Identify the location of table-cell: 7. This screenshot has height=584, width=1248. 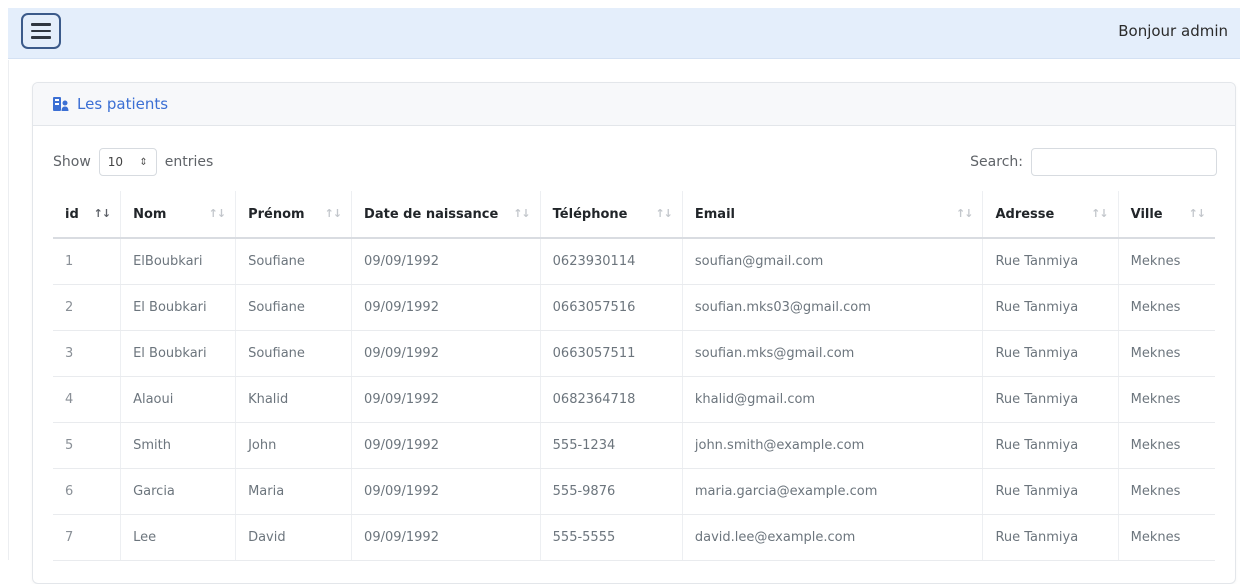
(87, 537).